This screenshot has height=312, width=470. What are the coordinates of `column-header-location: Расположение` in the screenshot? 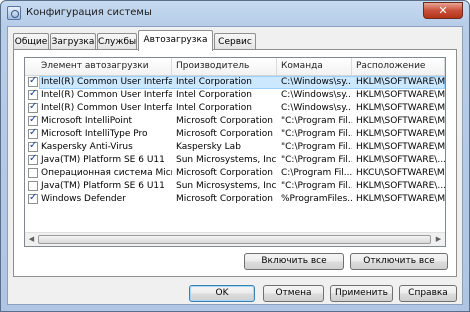 It's located at (398, 66).